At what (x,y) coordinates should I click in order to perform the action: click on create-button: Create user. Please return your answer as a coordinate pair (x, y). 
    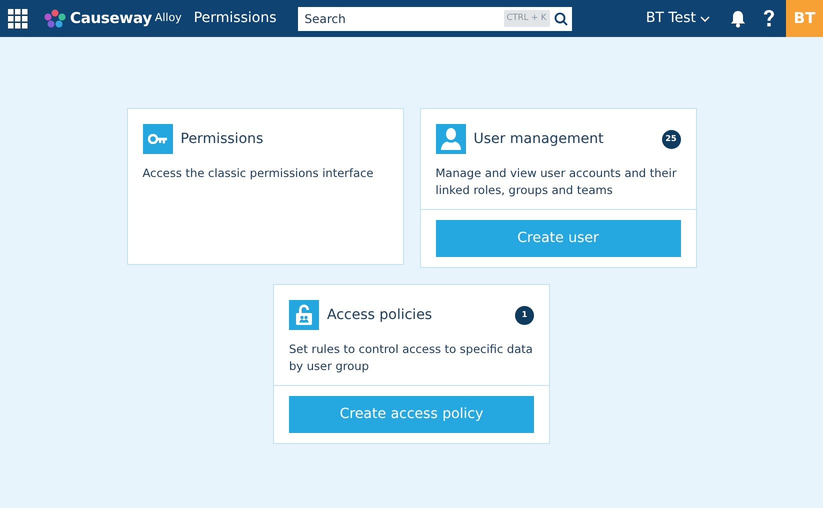
    Looking at the image, I should click on (558, 238).